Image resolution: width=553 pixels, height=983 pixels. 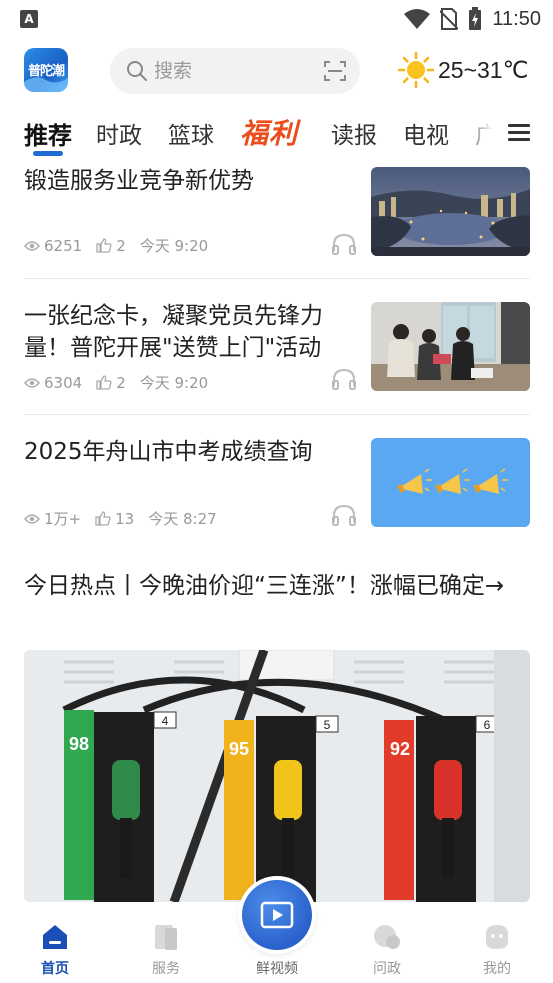 I want to click on logo-mark: 普陀潮, so click(x=46, y=77).